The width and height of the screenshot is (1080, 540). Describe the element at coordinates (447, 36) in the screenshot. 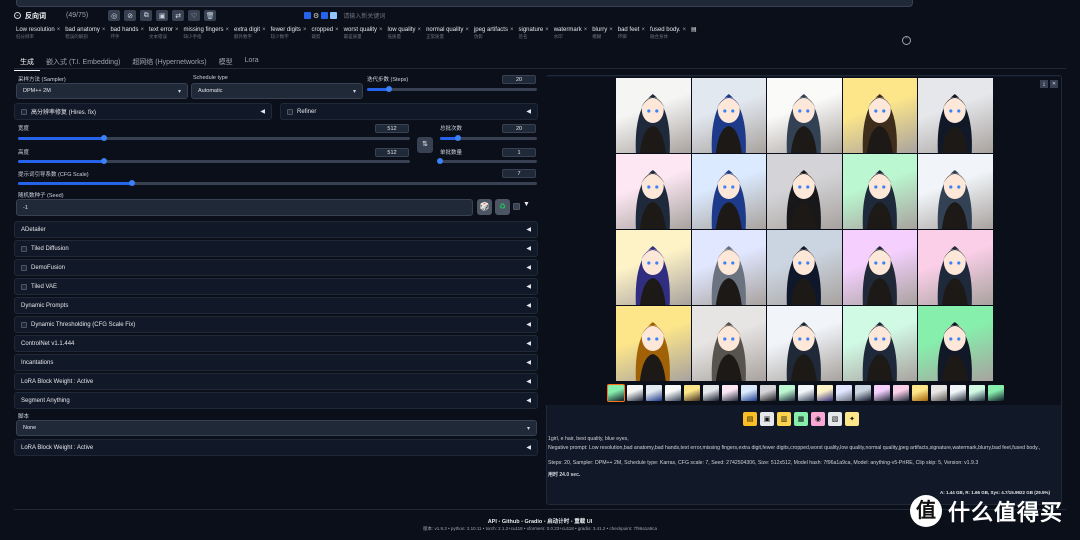

I see `tag-chip: normal quality × 正常质量` at that location.